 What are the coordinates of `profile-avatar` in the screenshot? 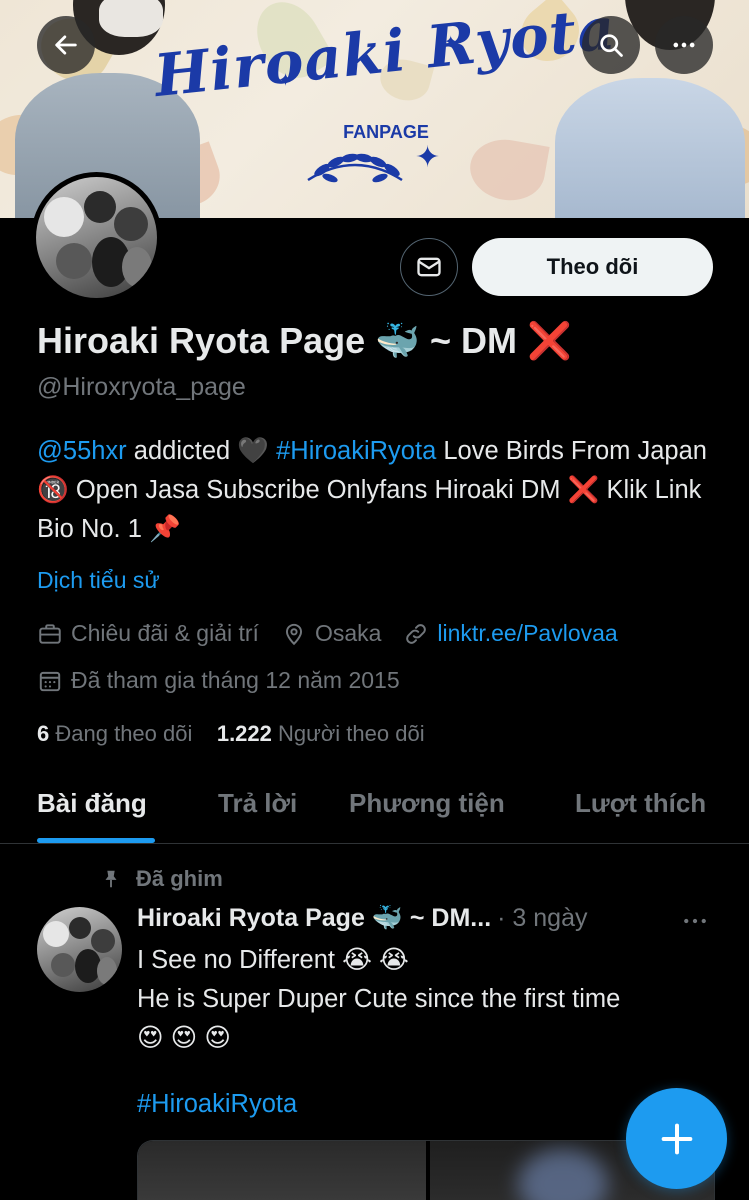 It's located at (96, 237).